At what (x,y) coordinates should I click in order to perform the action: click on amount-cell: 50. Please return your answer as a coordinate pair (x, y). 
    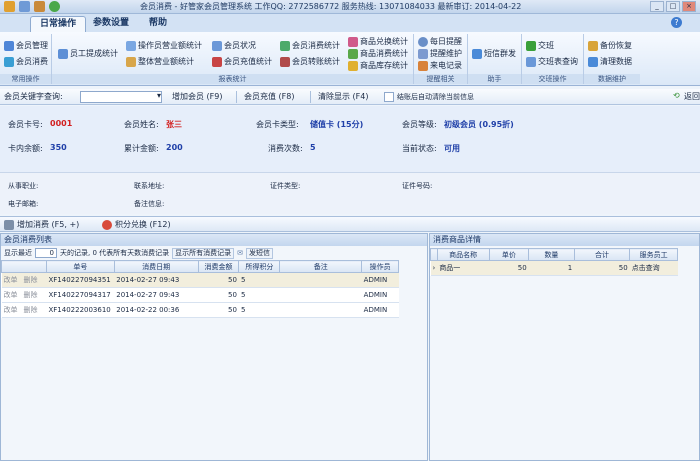
    Looking at the image, I should click on (218, 280).